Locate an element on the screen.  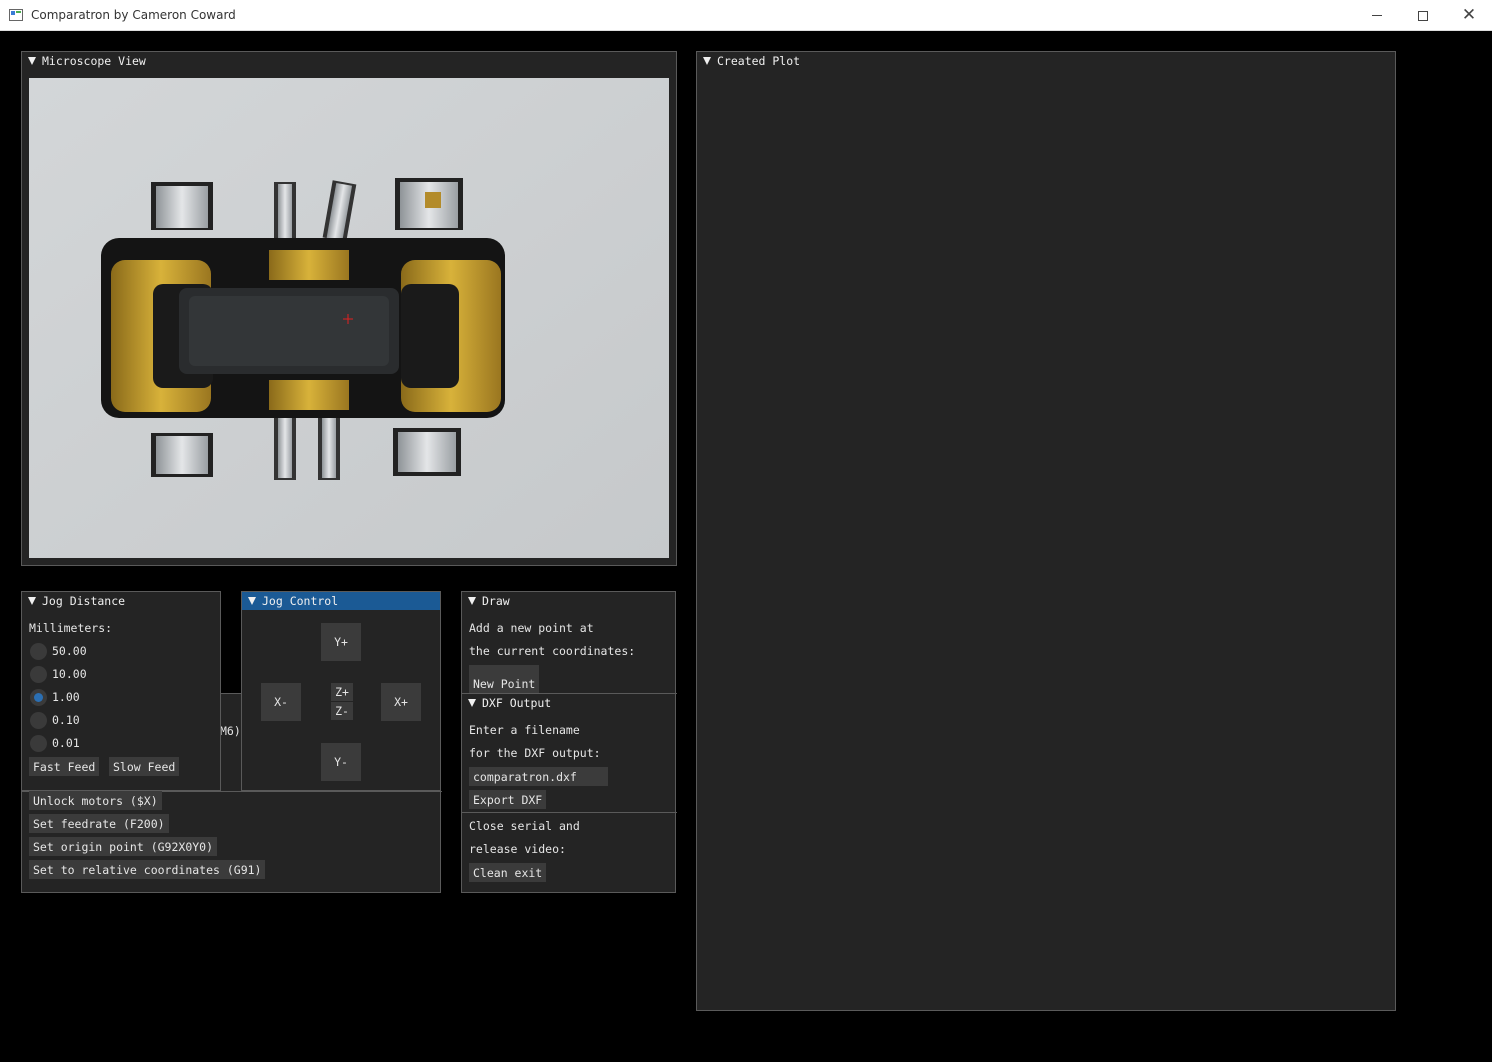
radio-label: 10.00 is located at coordinates (69, 674).